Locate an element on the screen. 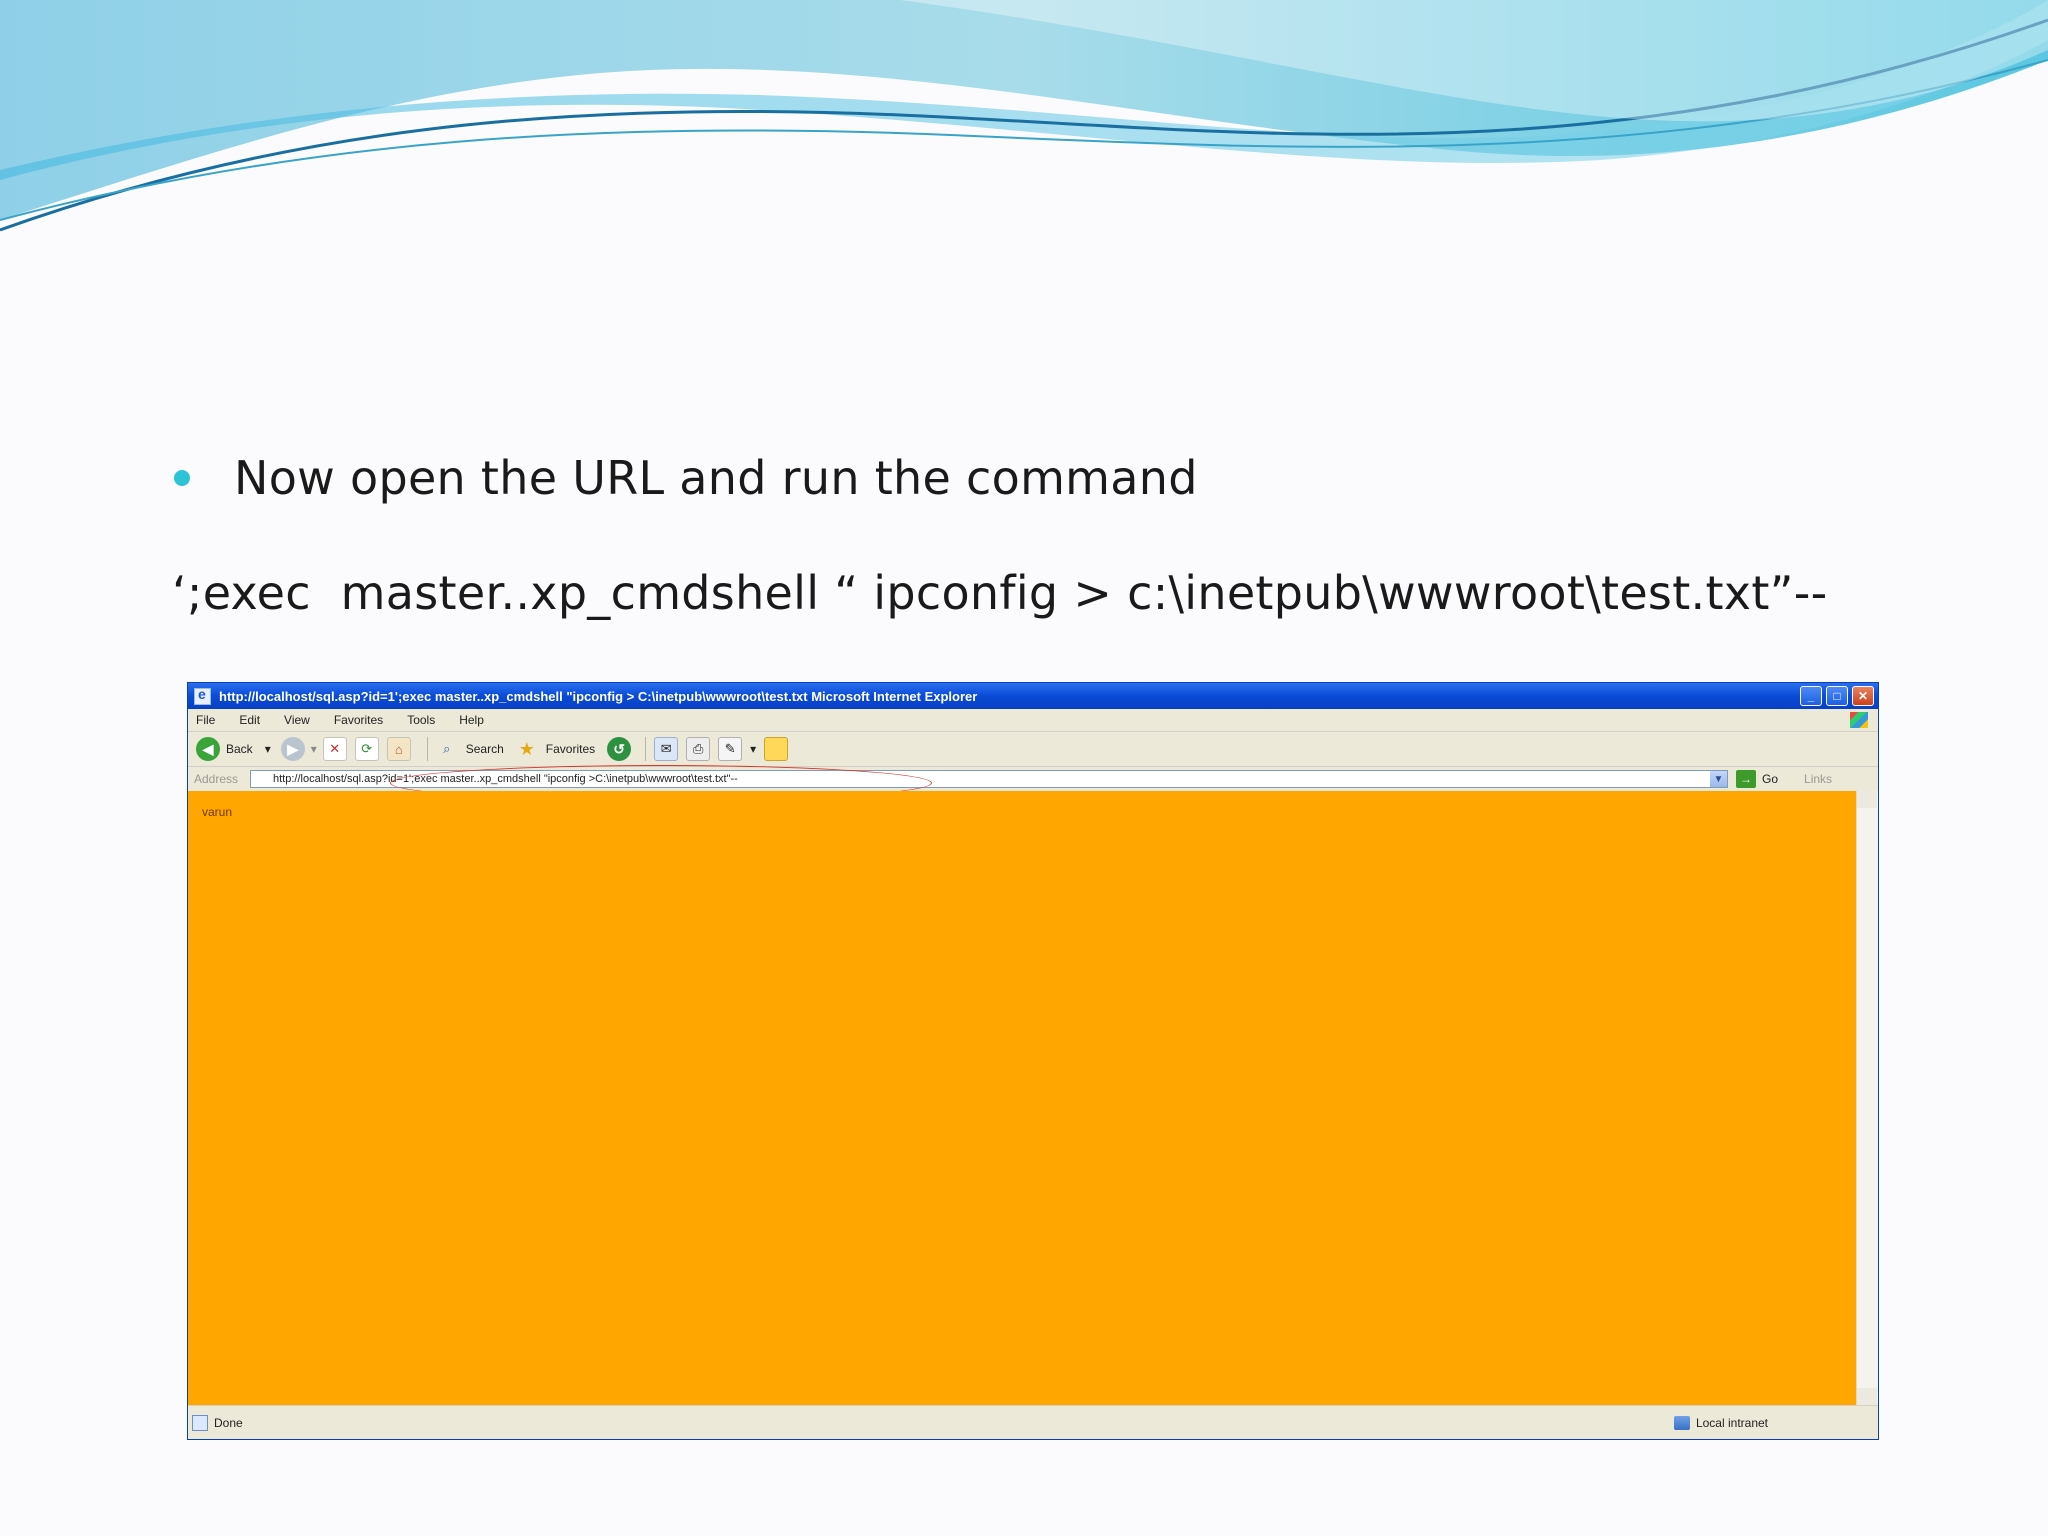 The width and height of the screenshot is (2048, 1536). close-button: ✕ is located at coordinates (1863, 696).